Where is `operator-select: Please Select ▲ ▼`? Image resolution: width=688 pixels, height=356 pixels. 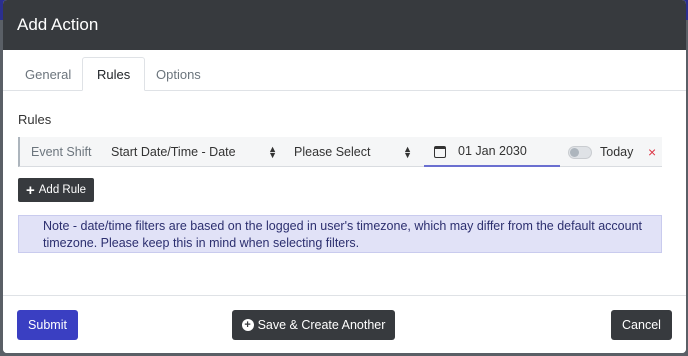
operator-select: Please Select ▲ ▼ is located at coordinates (353, 152).